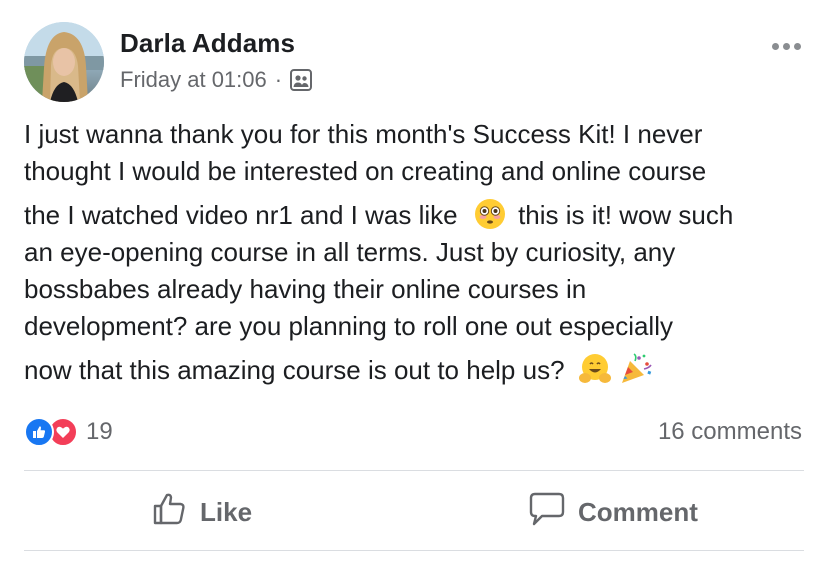  I want to click on post-text-segment: this is it! wow such, so click(626, 215).